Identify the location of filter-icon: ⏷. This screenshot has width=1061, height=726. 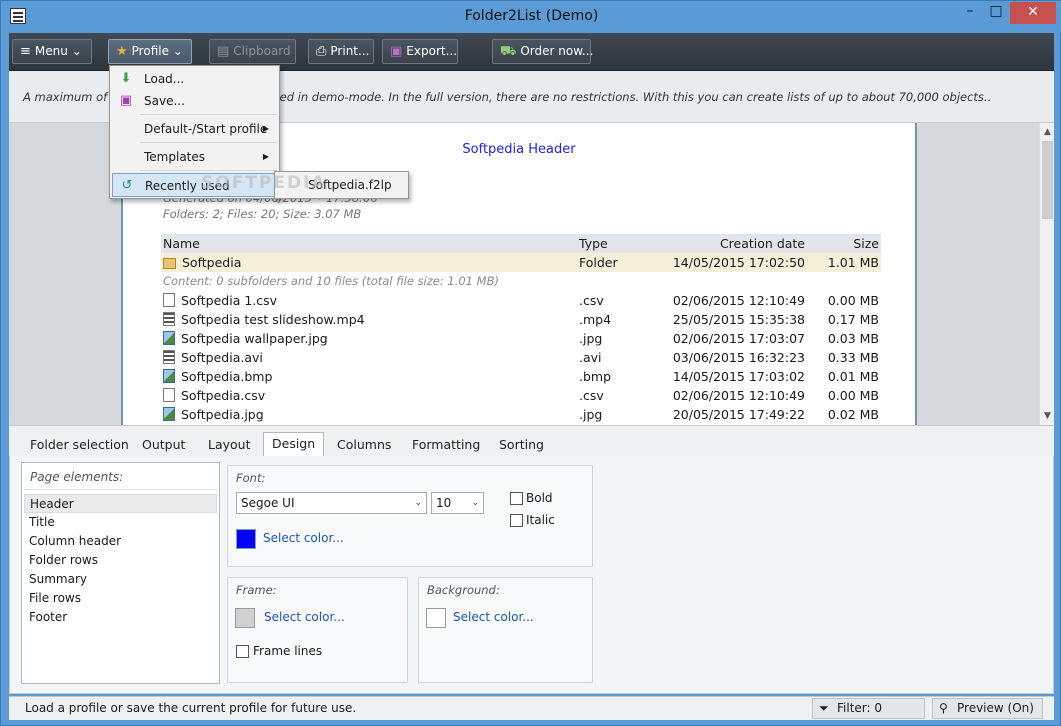
(824, 708).